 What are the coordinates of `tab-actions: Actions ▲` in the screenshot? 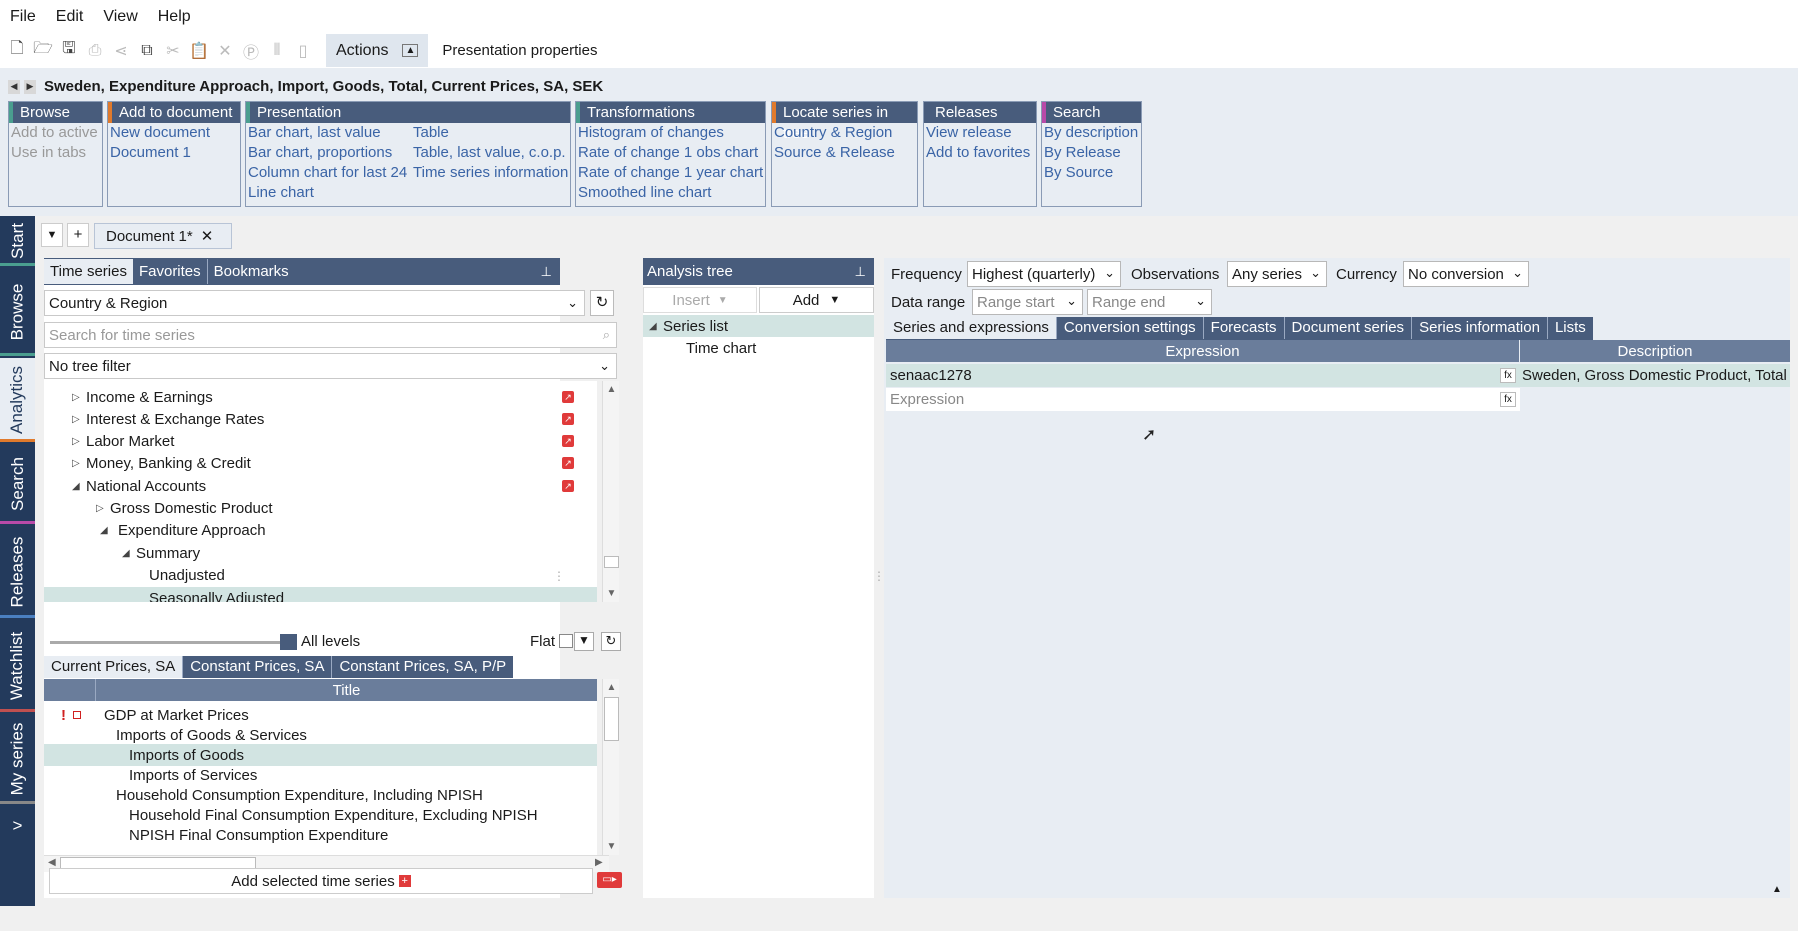 It's located at (377, 50).